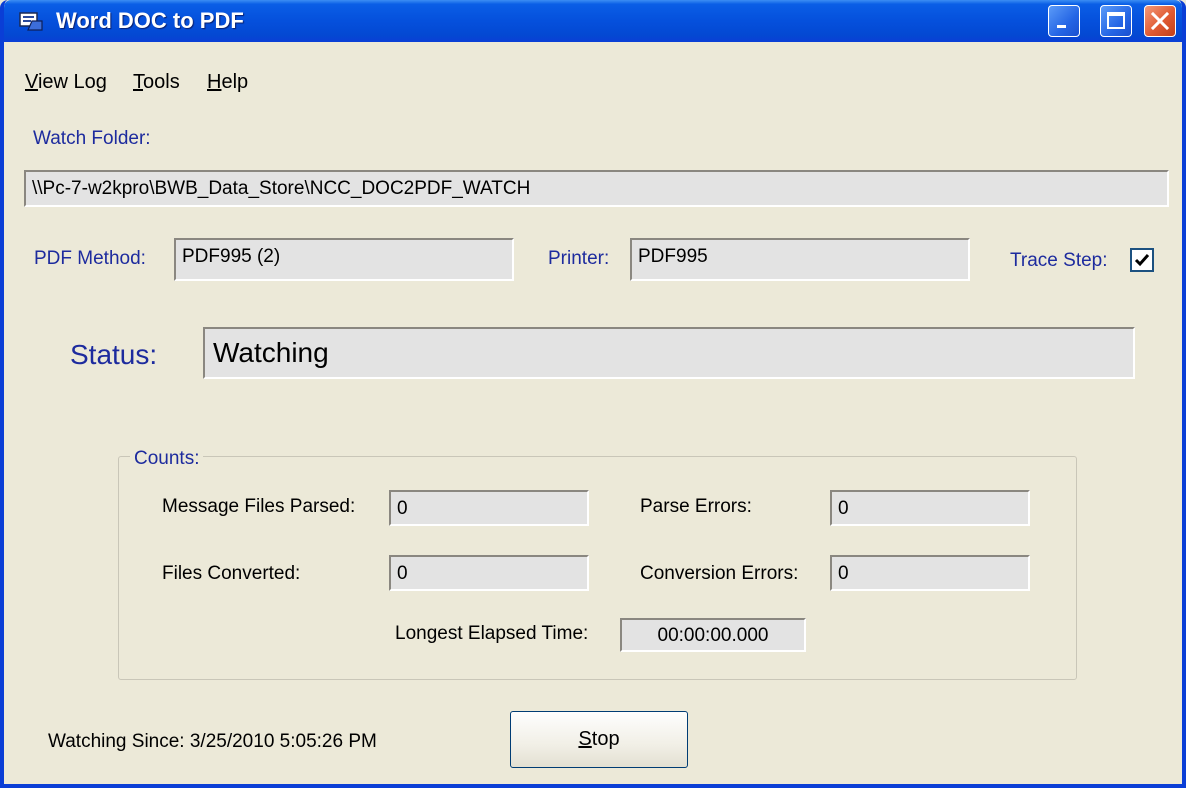 The height and width of the screenshot is (788, 1186). I want to click on minimize-button, so click(1064, 21).